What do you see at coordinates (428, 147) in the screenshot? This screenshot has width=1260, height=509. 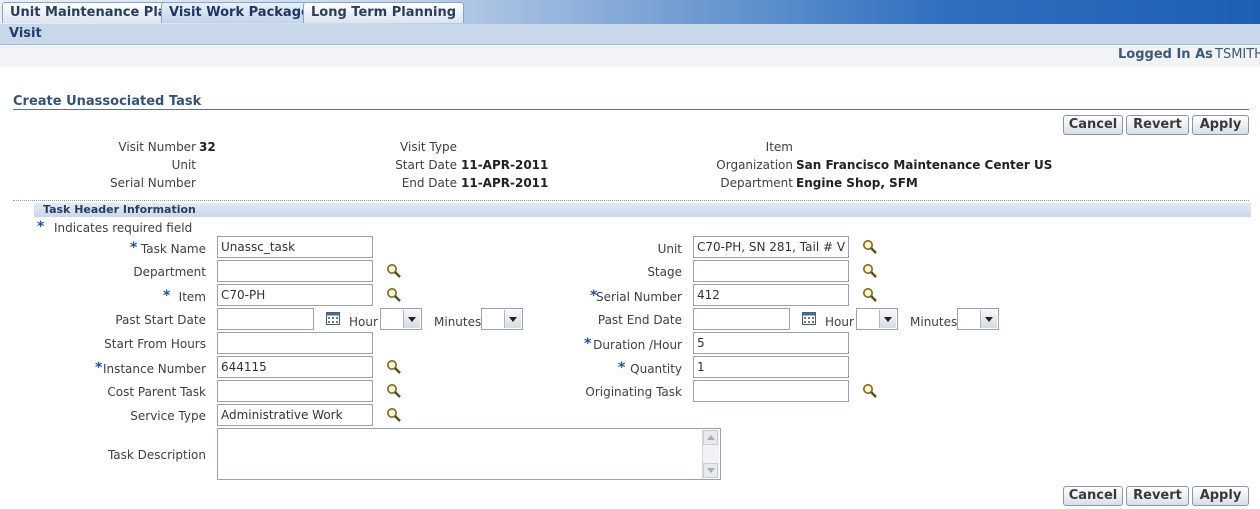 I see `visit-type-label: Visit Type` at bounding box center [428, 147].